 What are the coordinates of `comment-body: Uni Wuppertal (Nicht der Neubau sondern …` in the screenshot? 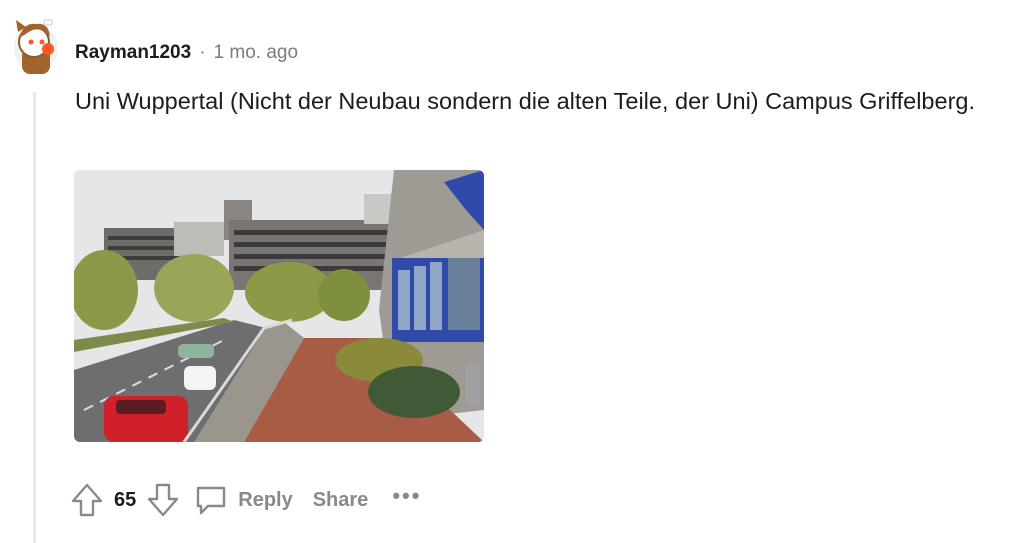 It's located at (525, 101).